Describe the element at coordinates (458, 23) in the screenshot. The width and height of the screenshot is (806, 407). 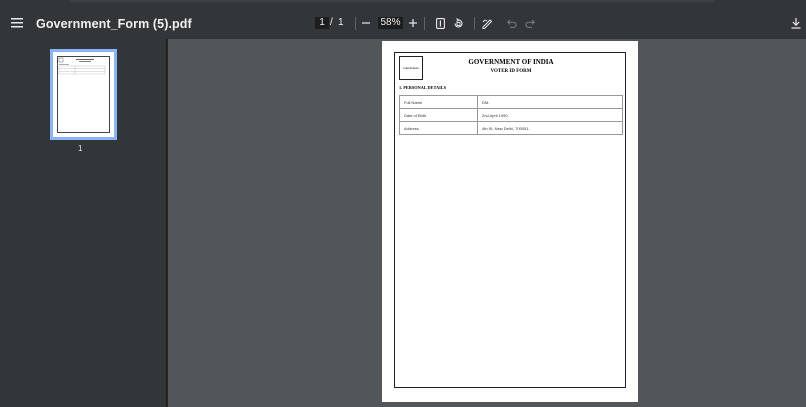
I see `rotate-icon` at that location.